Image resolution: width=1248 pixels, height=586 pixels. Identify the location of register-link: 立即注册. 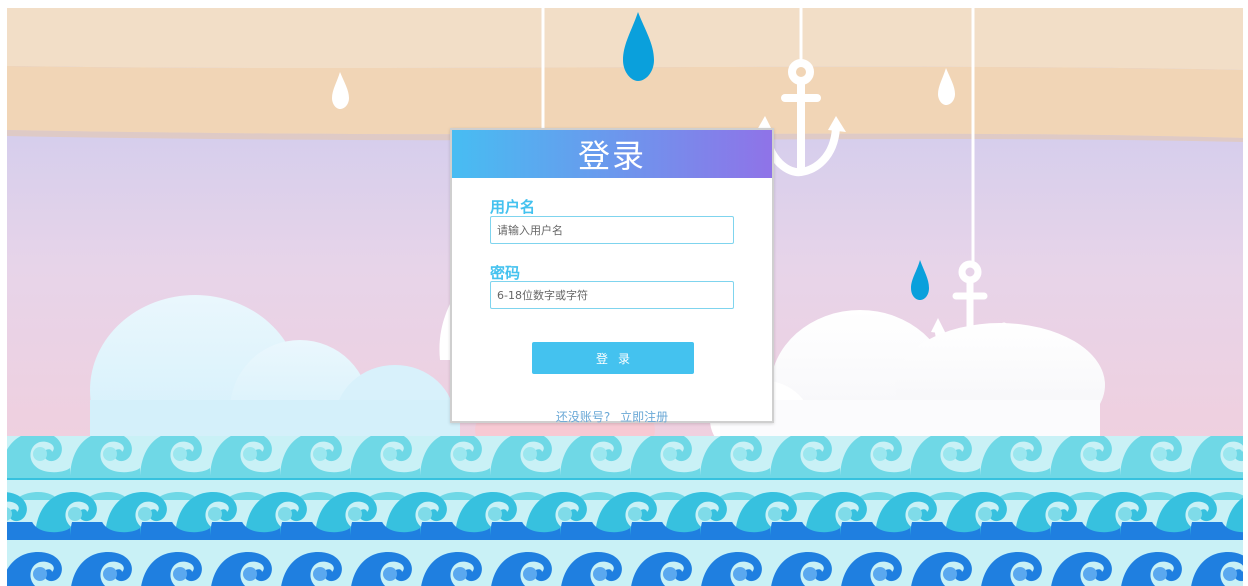
(644, 417).